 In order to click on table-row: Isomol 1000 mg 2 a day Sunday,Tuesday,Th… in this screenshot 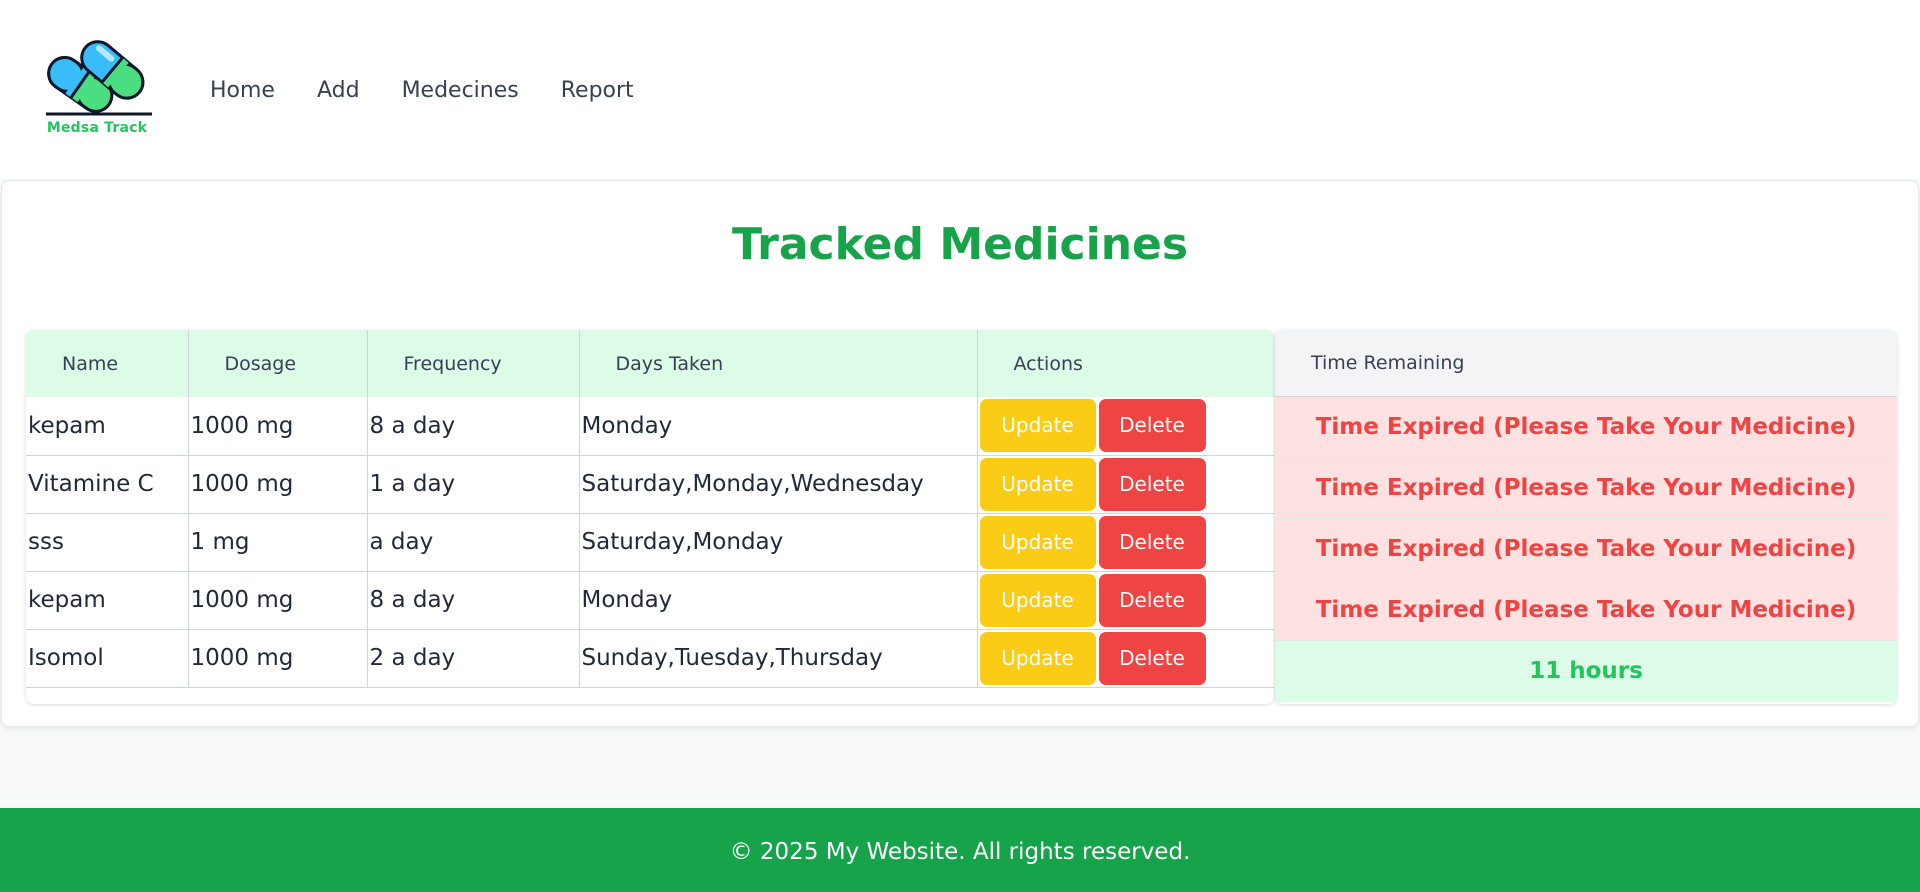, I will do `click(650, 658)`.